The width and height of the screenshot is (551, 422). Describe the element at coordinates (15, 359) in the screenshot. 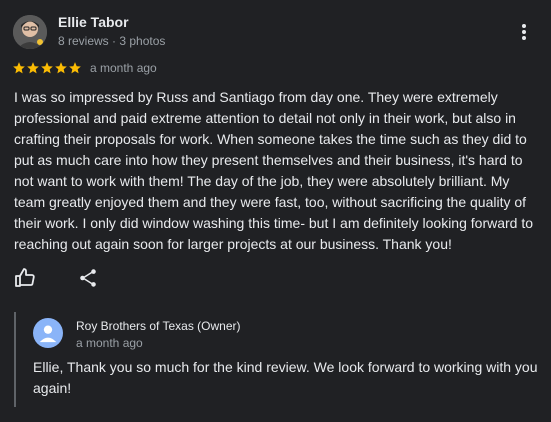

I see `owner-response-divider` at that location.